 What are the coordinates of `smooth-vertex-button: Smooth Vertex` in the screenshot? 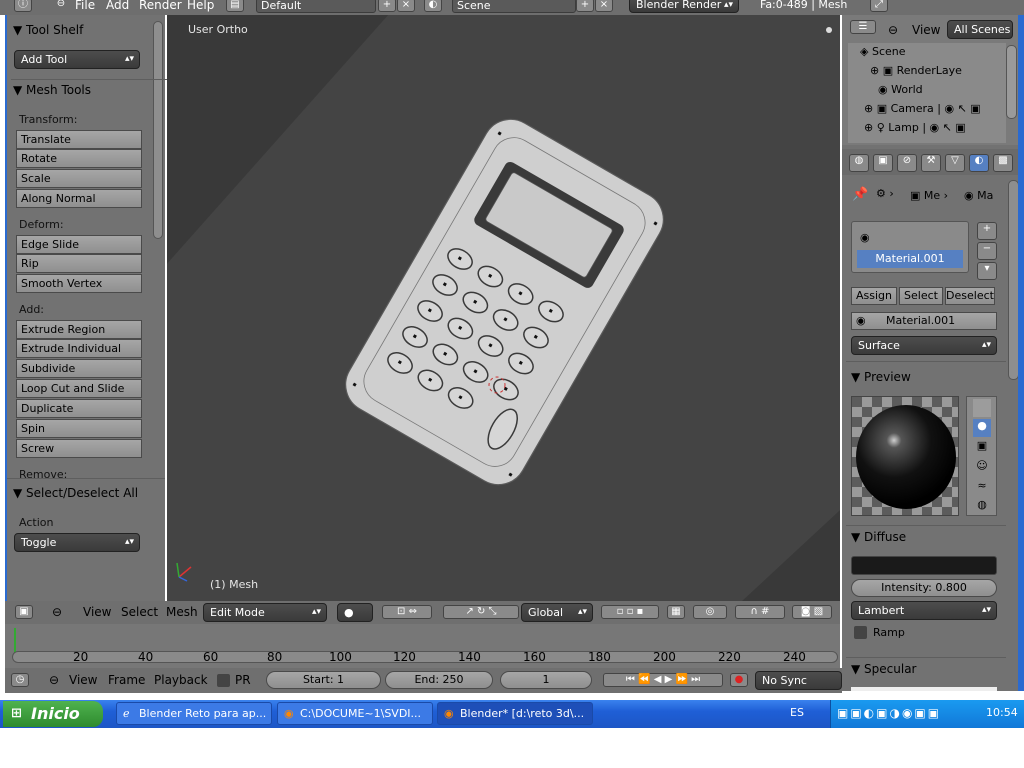 It's located at (79, 283).